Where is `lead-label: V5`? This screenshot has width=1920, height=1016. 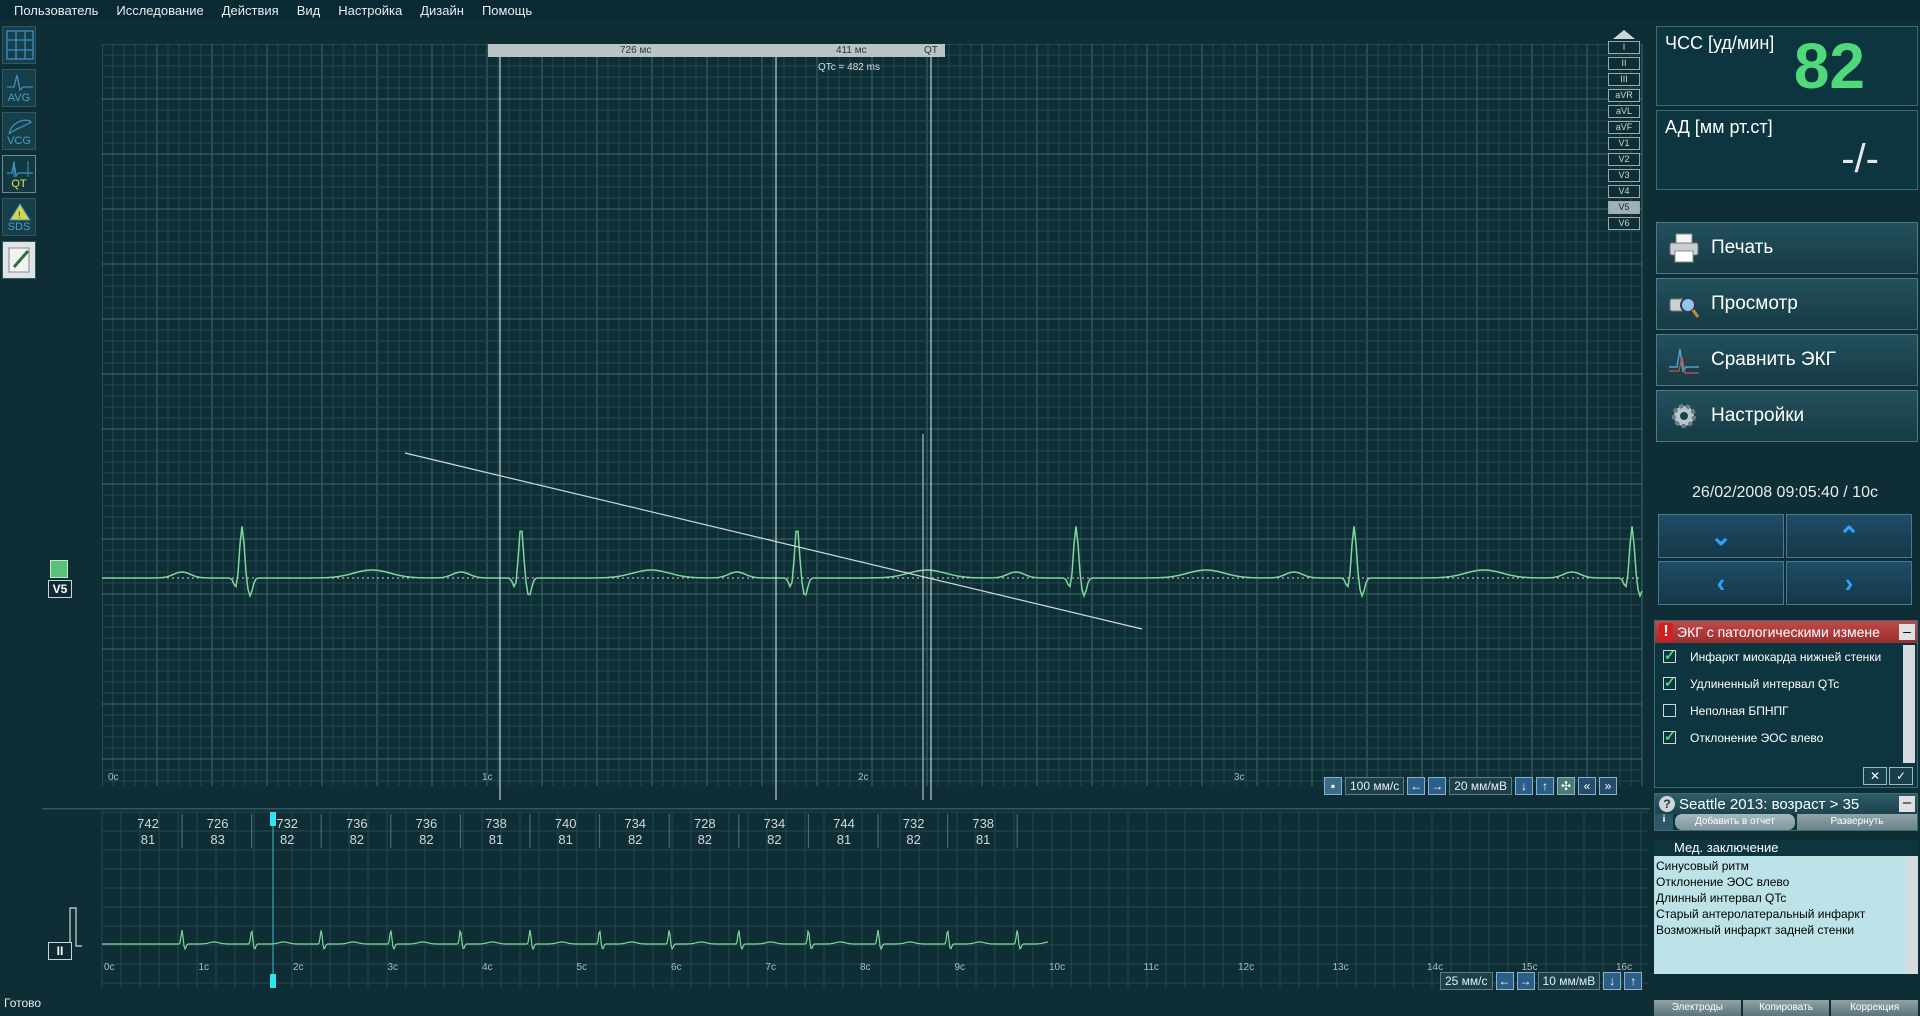
lead-label: V5 is located at coordinates (60, 589).